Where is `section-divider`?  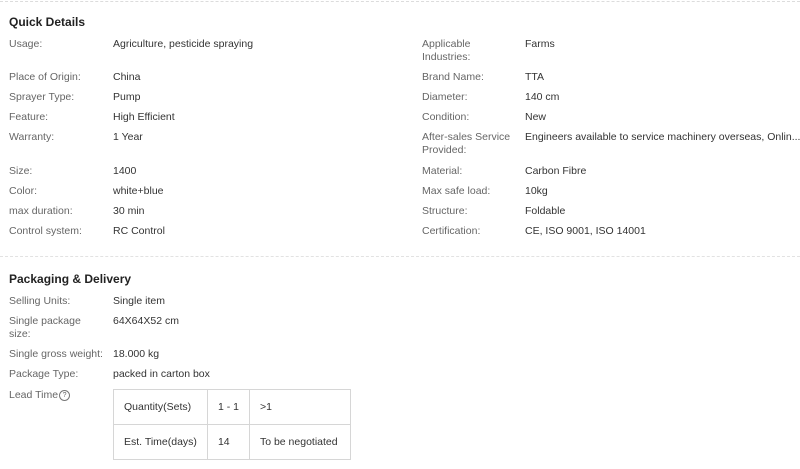 section-divider is located at coordinates (400, 256).